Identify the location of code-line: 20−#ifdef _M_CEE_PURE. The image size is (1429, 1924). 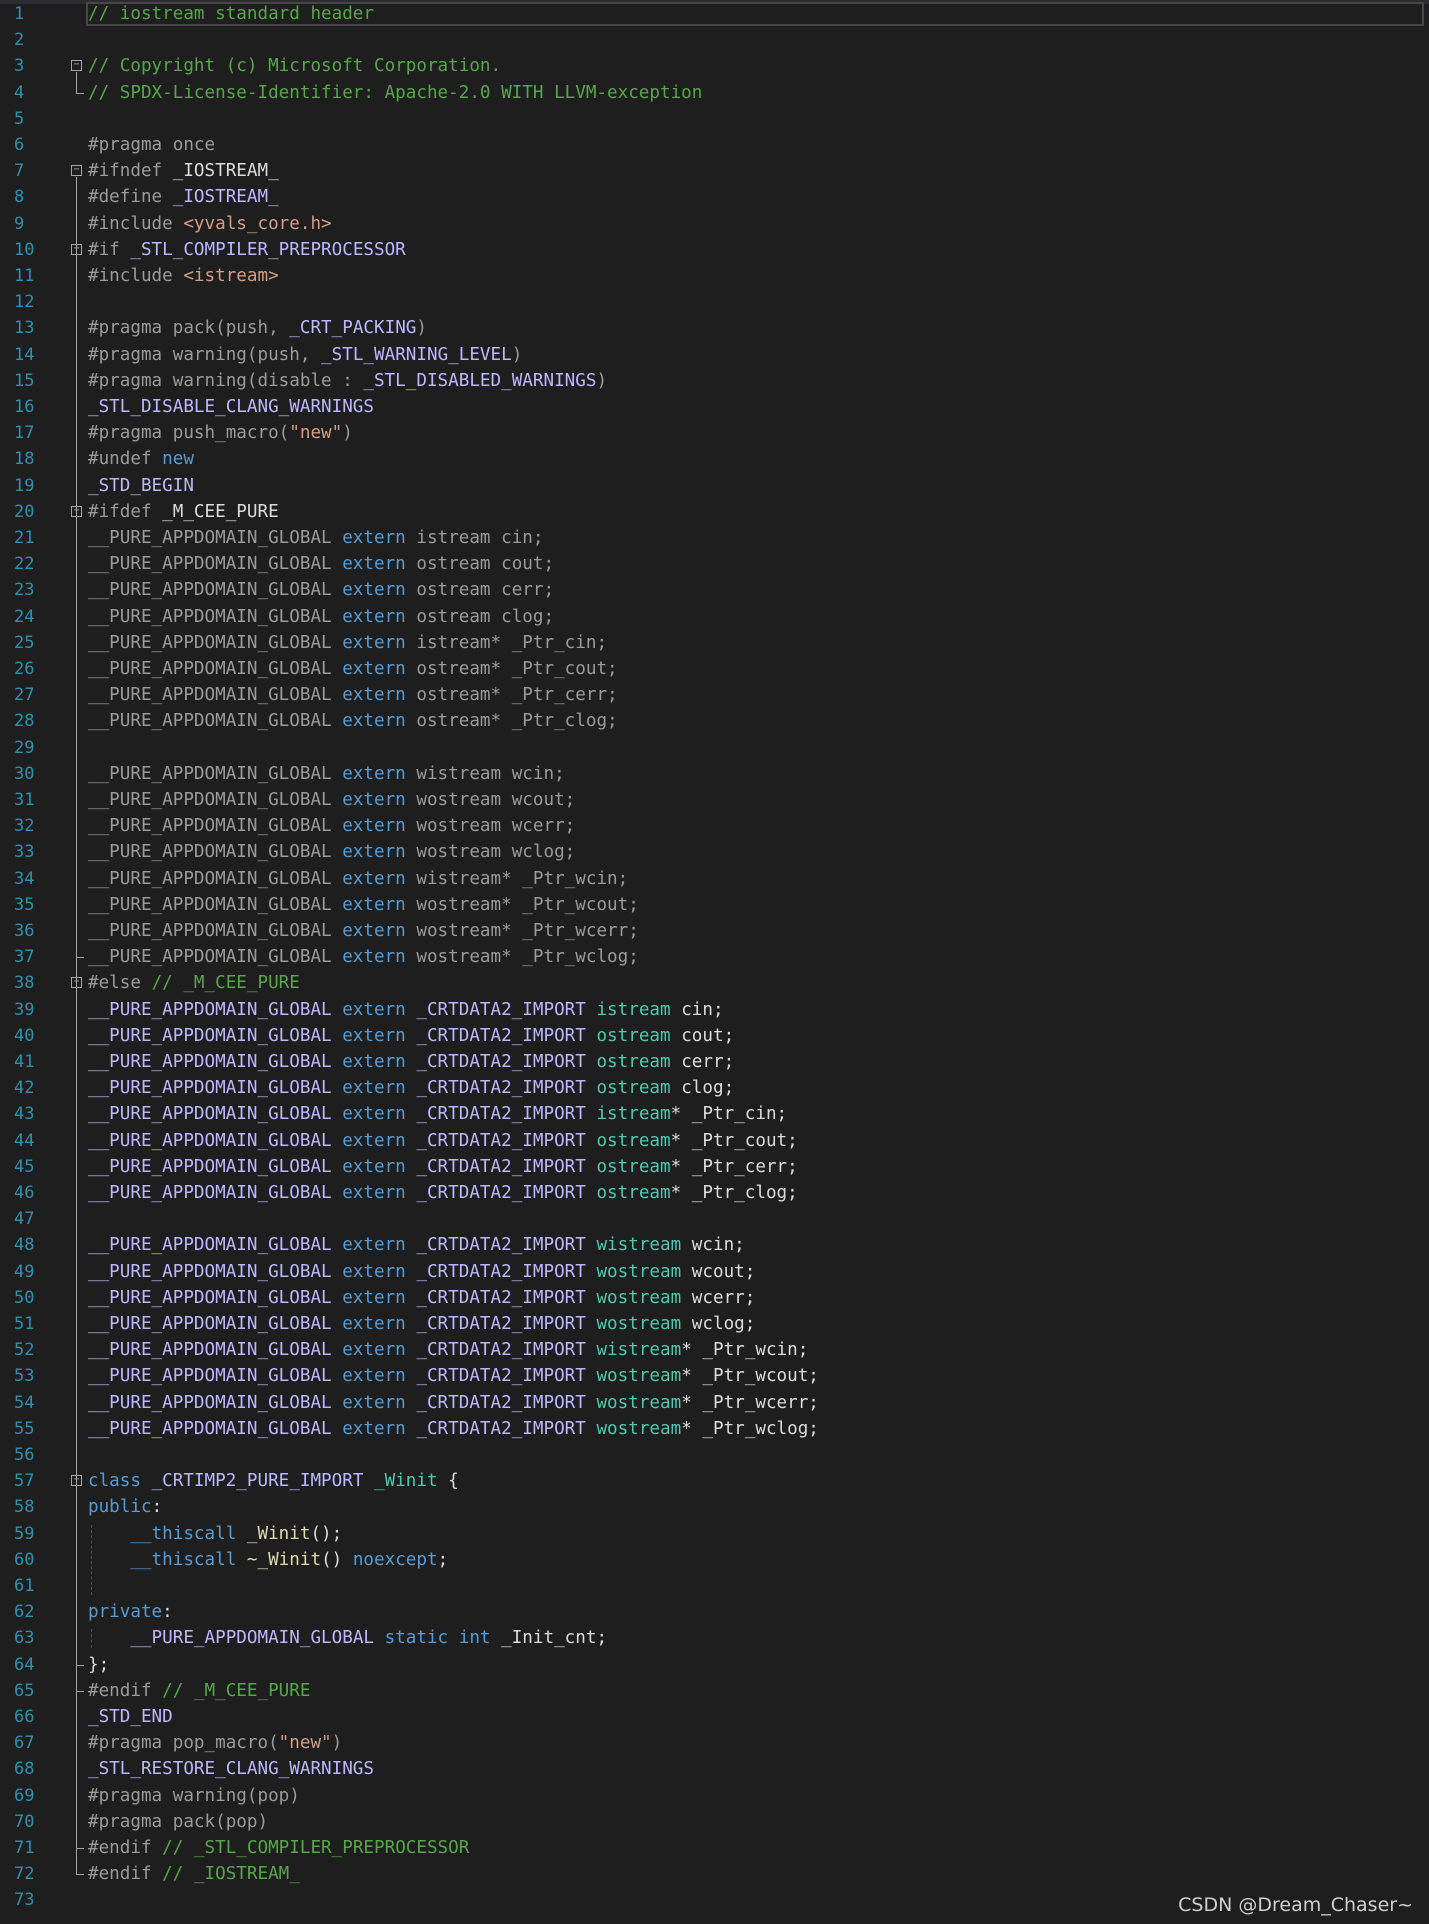
(714, 512).